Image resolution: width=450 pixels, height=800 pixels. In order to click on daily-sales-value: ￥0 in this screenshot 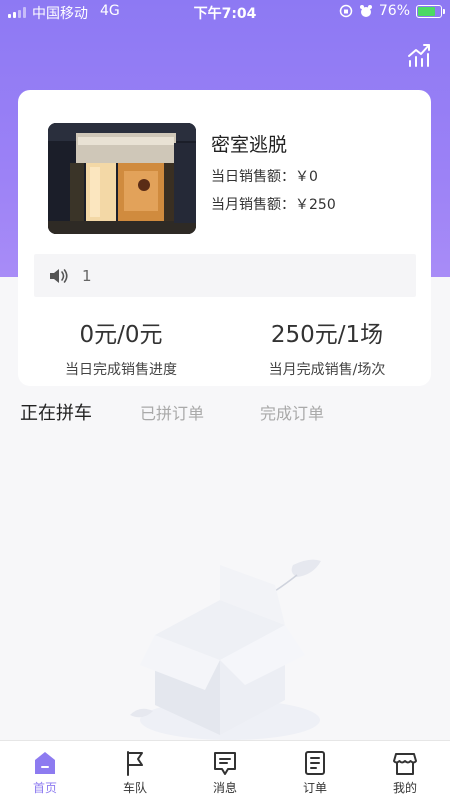, I will do `click(306, 177)`.